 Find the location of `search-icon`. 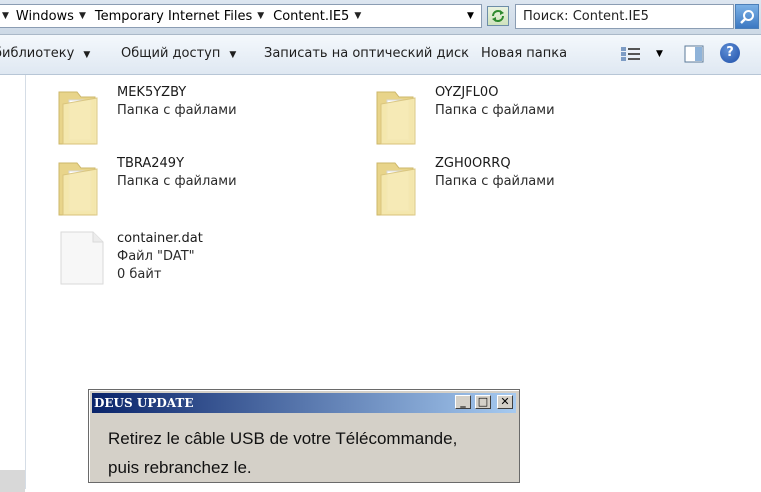

search-icon is located at coordinates (747, 16).